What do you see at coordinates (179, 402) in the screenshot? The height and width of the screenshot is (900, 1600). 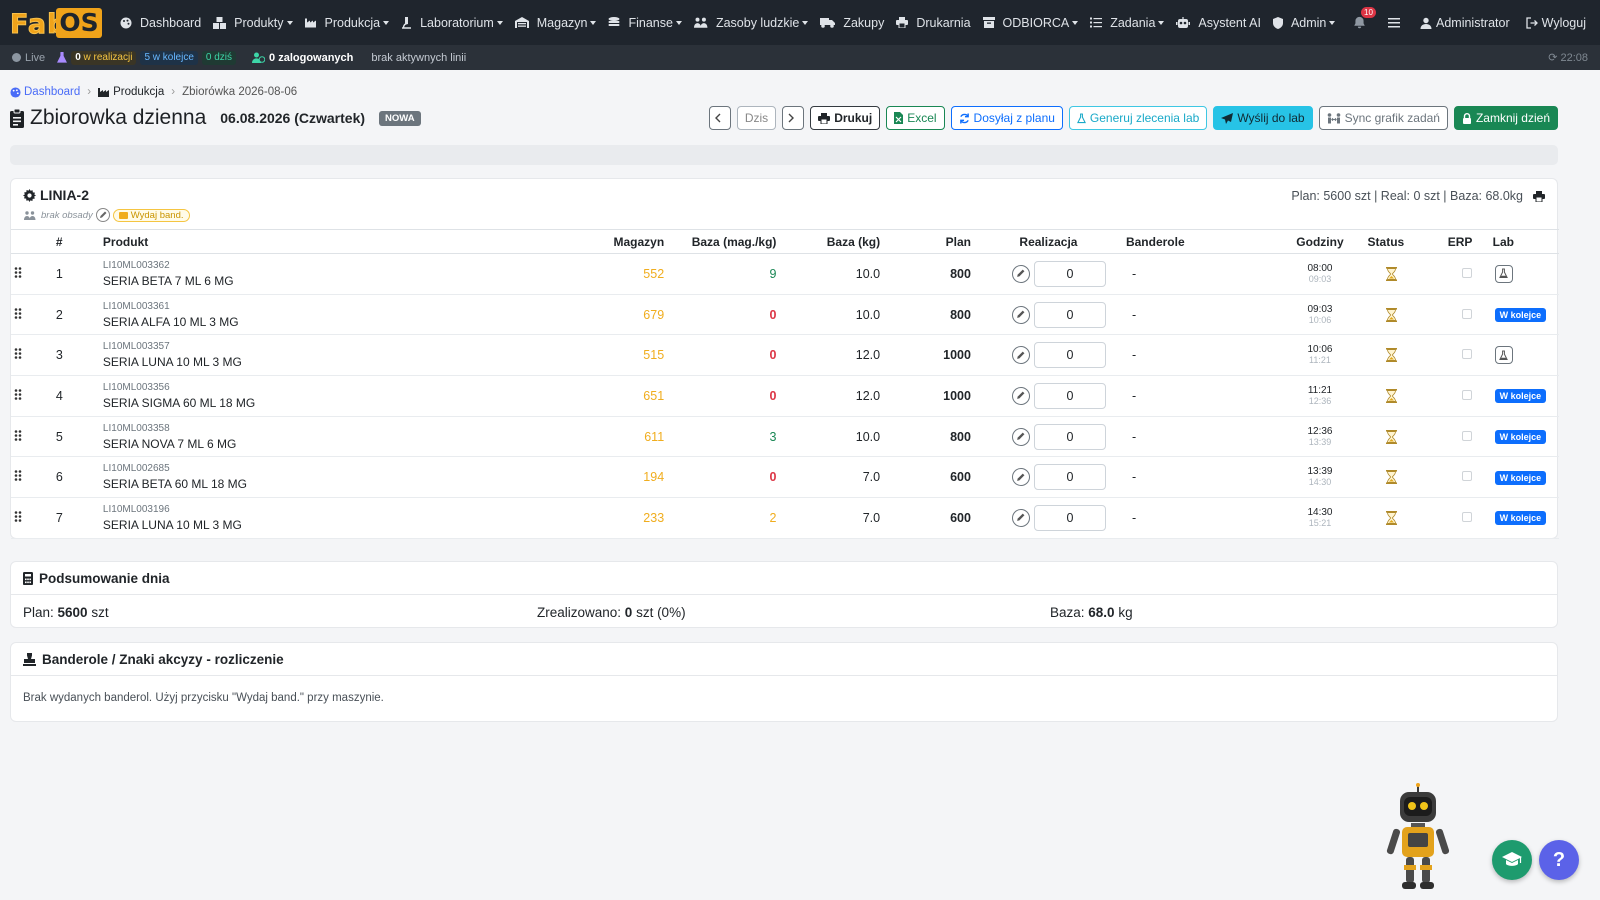 I see `product-name: SERIA SIGMA 60 ML 18 MG` at bounding box center [179, 402].